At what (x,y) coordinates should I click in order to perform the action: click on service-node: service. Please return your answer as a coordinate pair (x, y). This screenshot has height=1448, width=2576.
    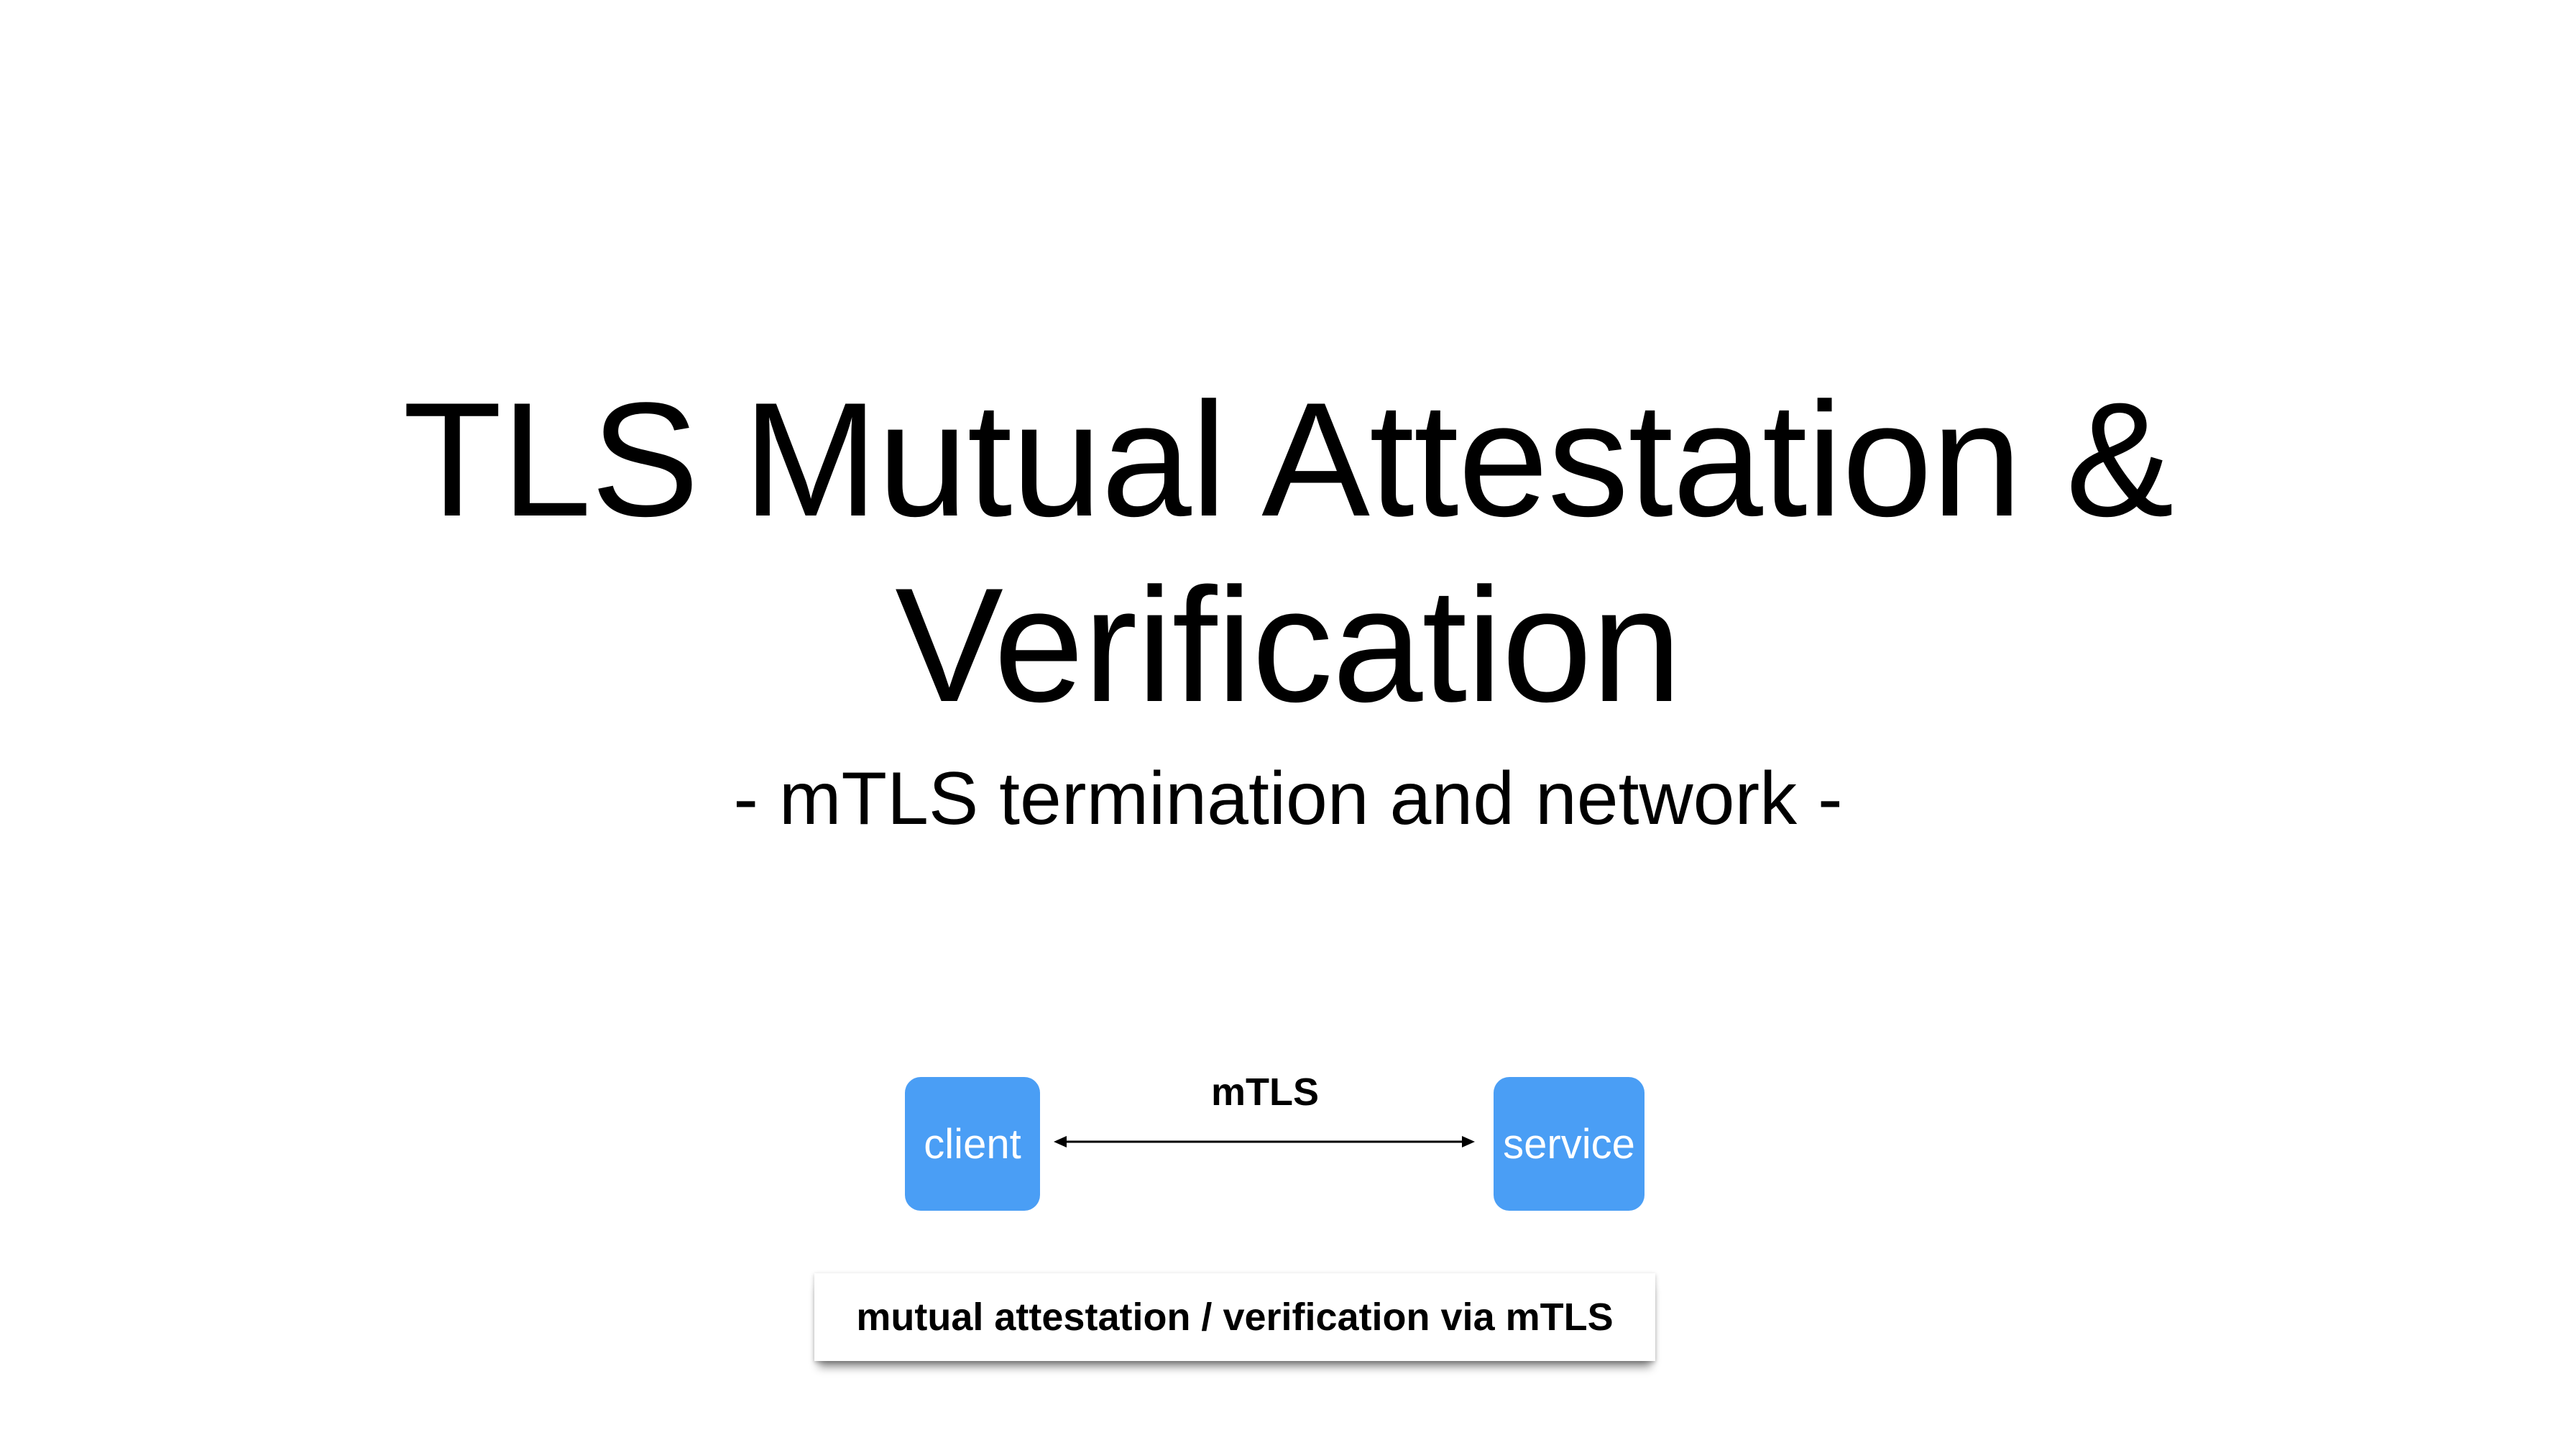
    Looking at the image, I should click on (1569, 1144).